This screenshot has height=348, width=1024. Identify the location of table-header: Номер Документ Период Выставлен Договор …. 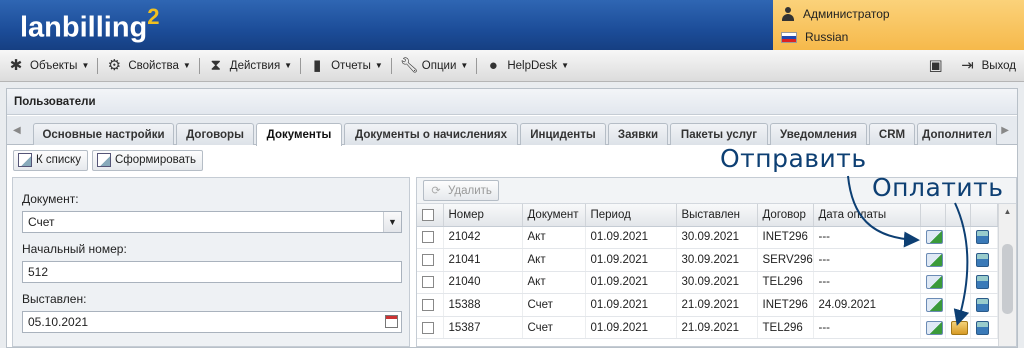
(707, 215).